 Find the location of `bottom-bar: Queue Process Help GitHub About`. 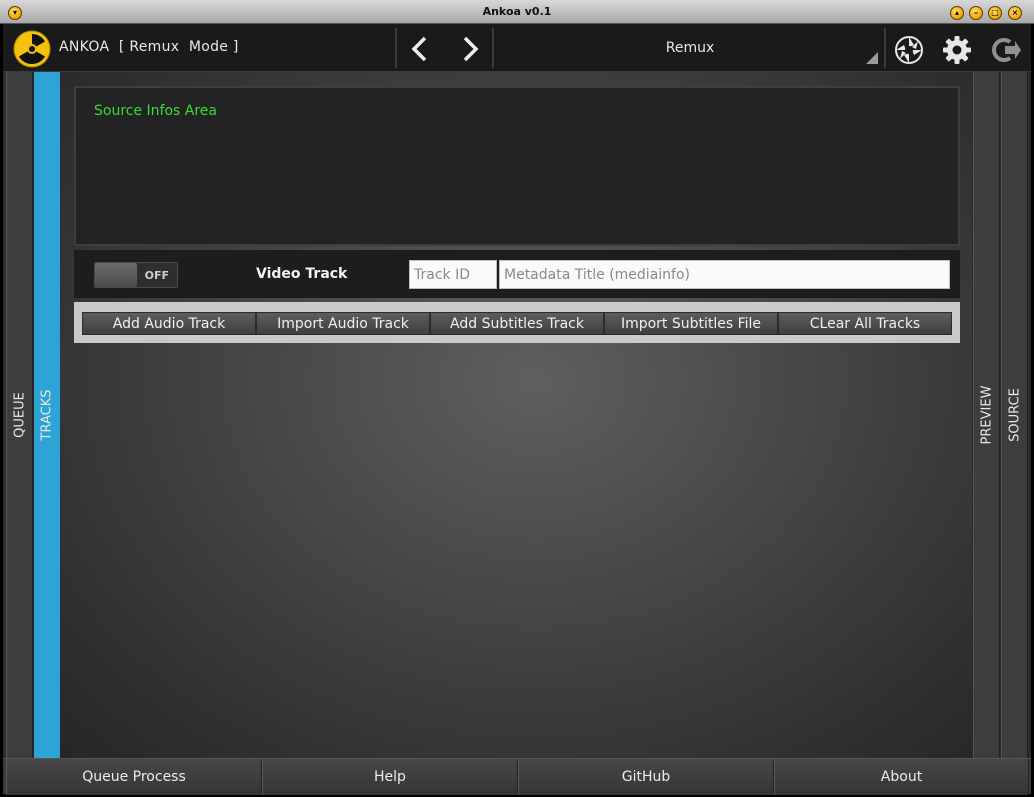

bottom-bar: Queue Process Help GitHub About is located at coordinates (517, 776).